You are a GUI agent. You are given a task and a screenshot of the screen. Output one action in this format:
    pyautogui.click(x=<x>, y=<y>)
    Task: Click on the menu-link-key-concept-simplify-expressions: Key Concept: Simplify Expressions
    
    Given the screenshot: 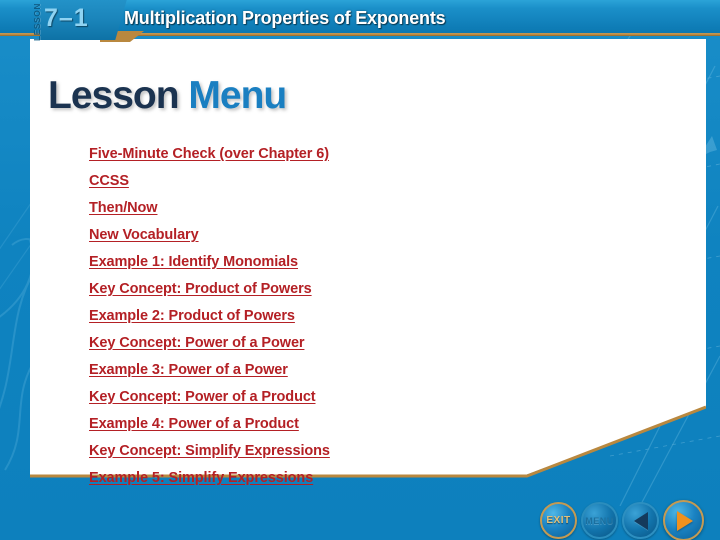 What is the action you would take?
    pyautogui.click(x=209, y=451)
    